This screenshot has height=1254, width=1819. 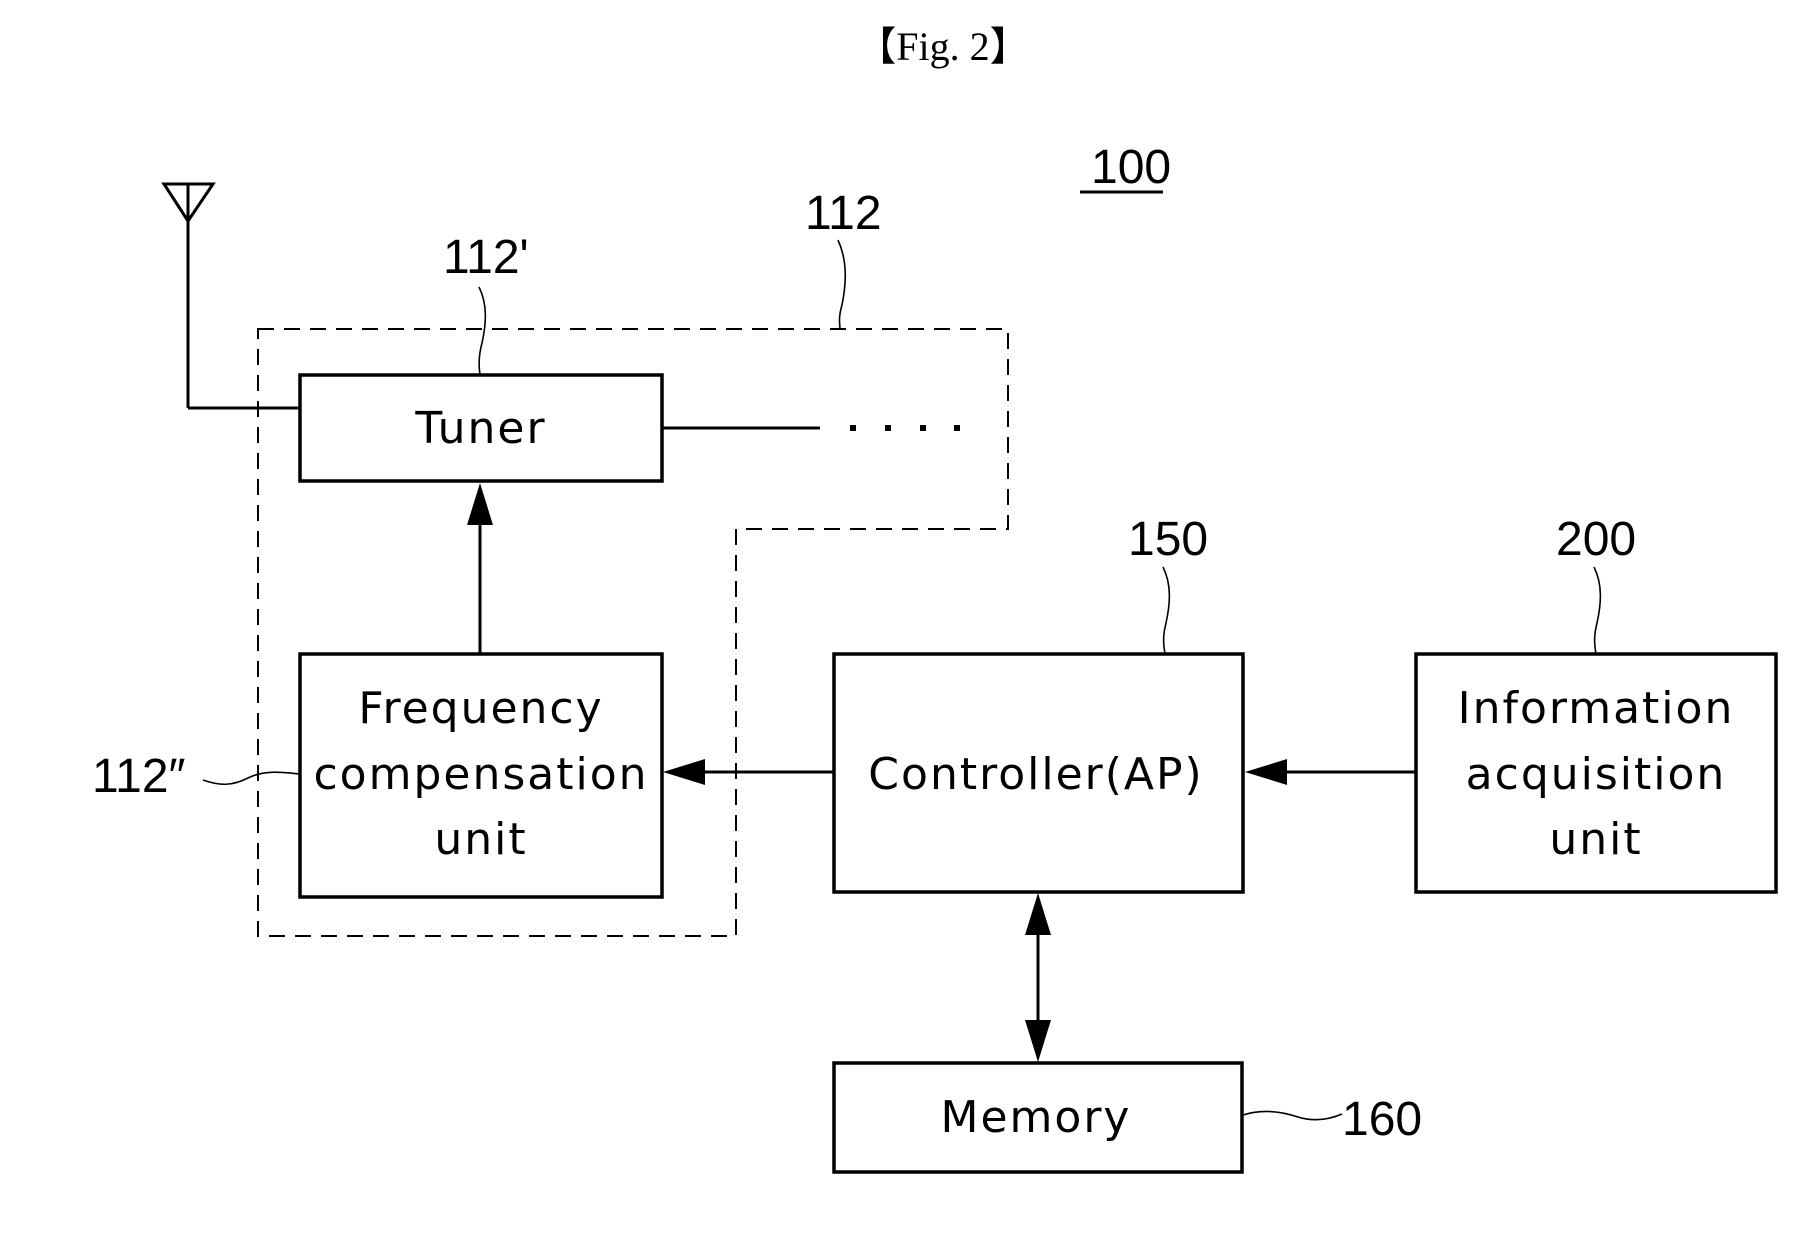 I want to click on info-label-line2: acquisition, so click(x=1596, y=774).